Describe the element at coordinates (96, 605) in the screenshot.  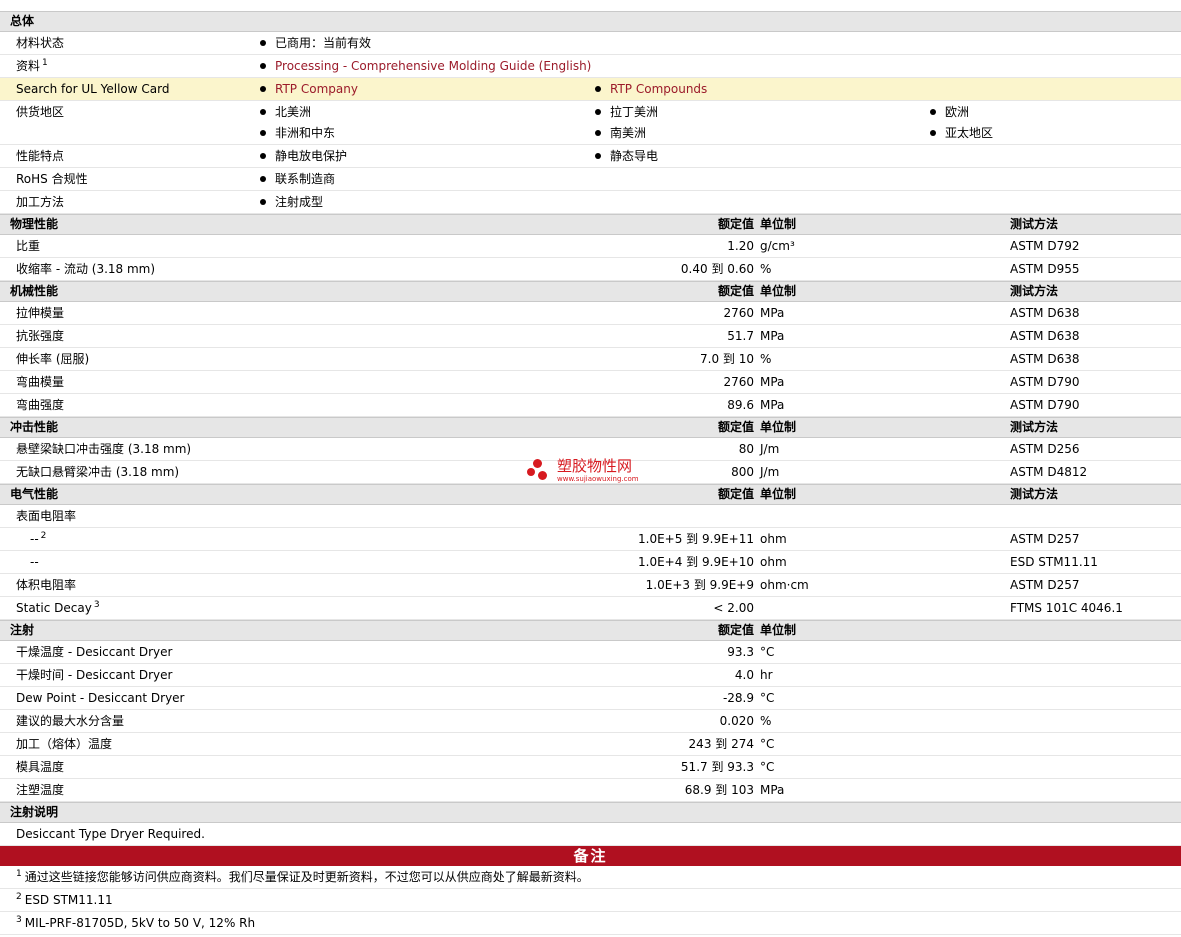
I see `footnote-ref: 3` at that location.